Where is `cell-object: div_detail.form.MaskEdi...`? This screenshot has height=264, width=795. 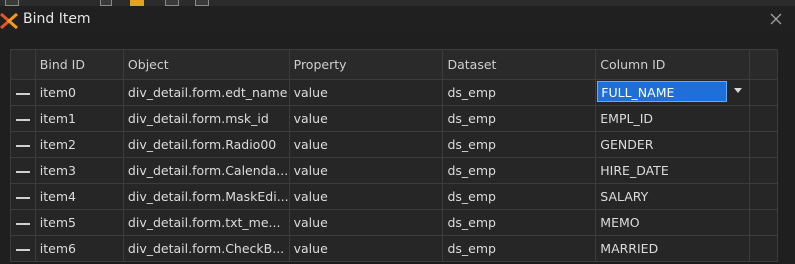 cell-object: div_detail.form.MaskEdi... is located at coordinates (206, 196).